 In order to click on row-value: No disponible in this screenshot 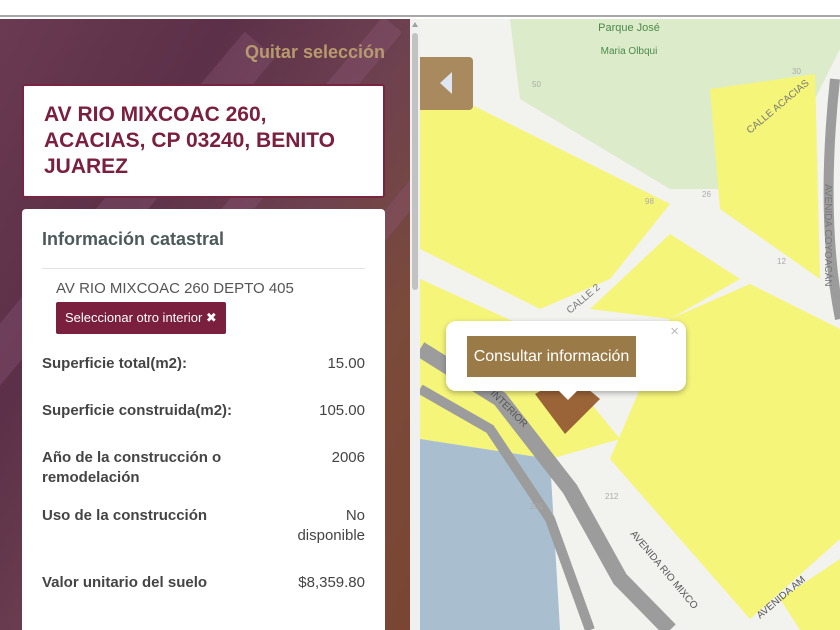, I will do `click(331, 525)`.